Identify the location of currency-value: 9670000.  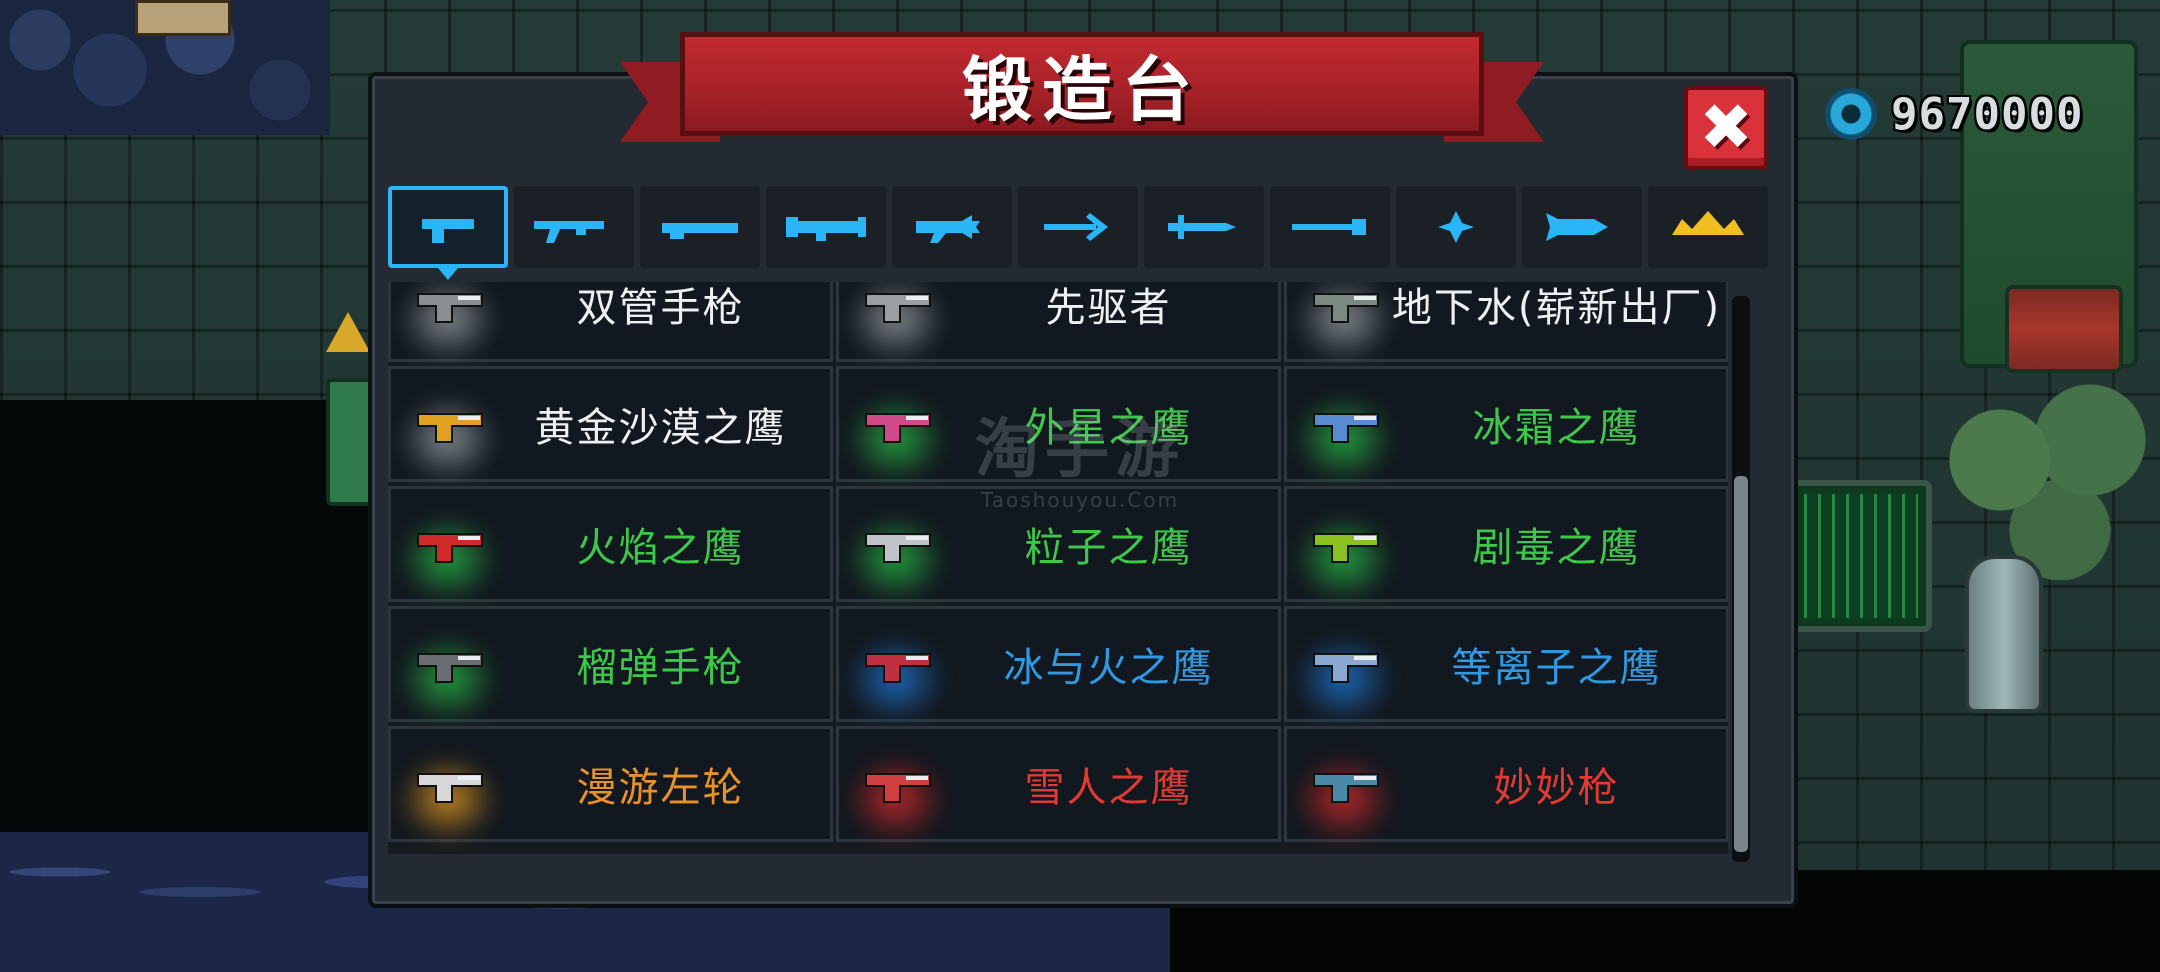
(1987, 114).